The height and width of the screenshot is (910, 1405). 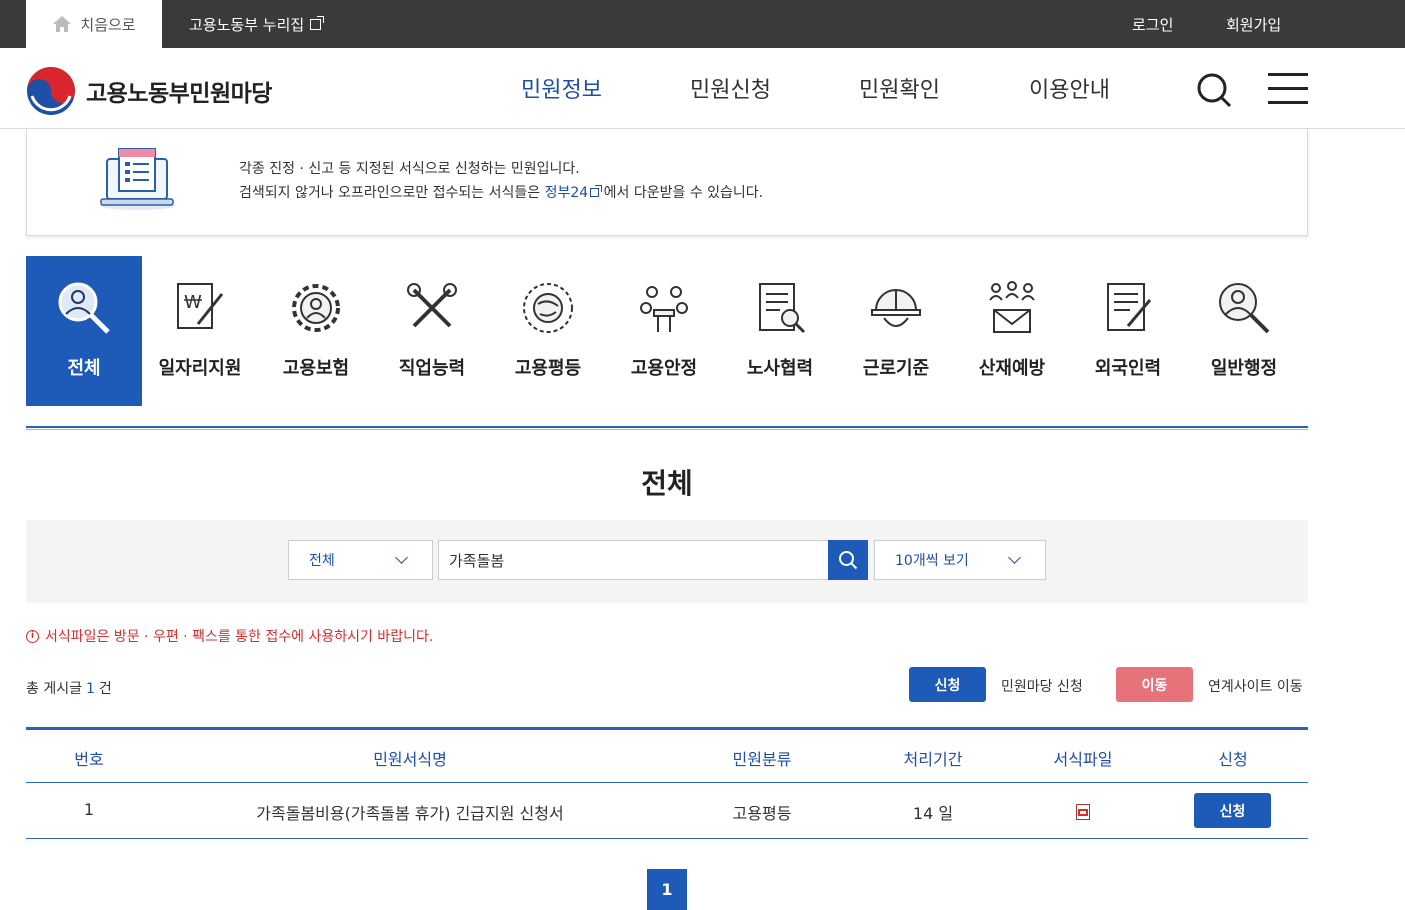 What do you see at coordinates (1128, 368) in the screenshot?
I see `category-label: 외국인력` at bounding box center [1128, 368].